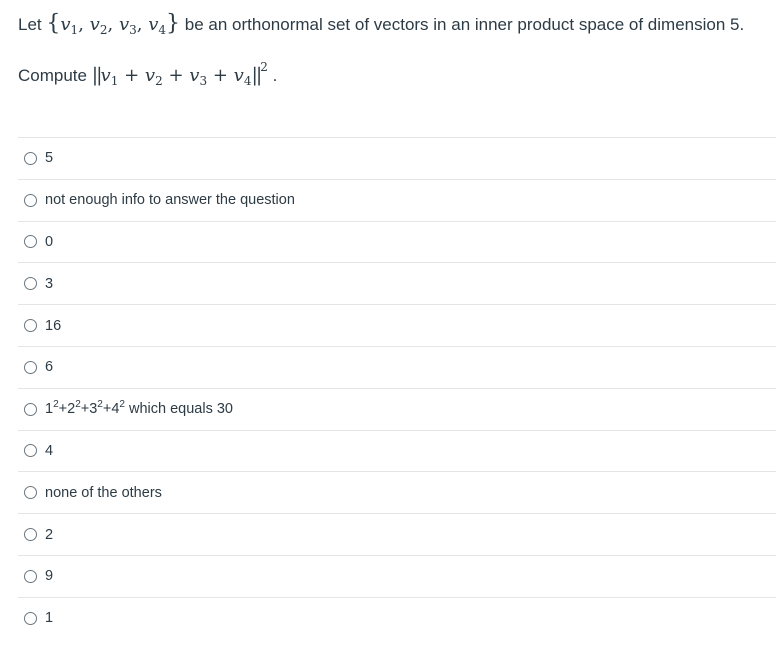 This screenshot has height=646, width=776. Describe the element at coordinates (397, 241) in the screenshot. I see `answer-option: 0` at that location.